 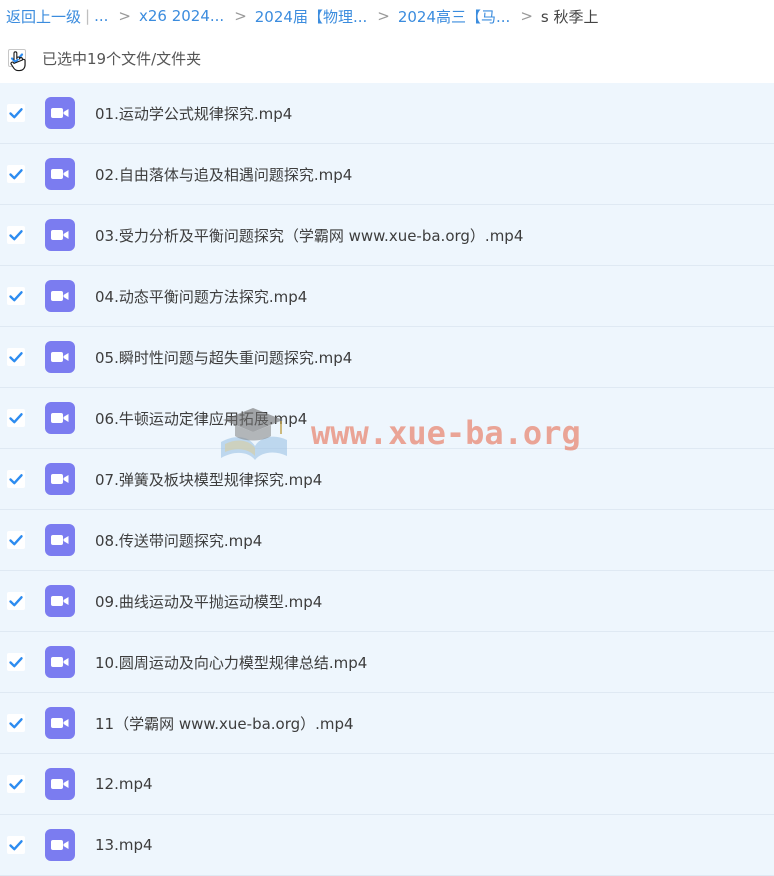 I want to click on list-item: 12.mp4, so click(x=387, y=784).